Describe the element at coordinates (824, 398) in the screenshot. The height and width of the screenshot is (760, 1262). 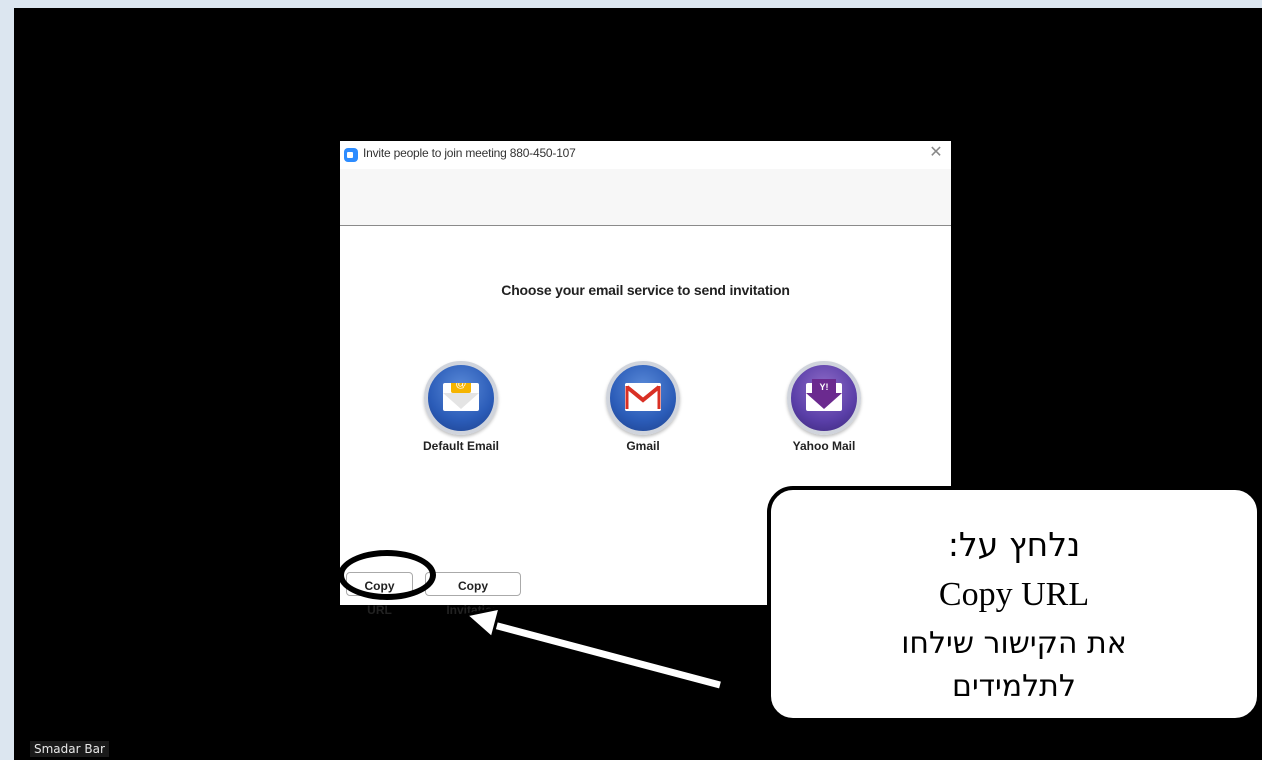
I see `yahoo-mail-icon: Y!` at that location.